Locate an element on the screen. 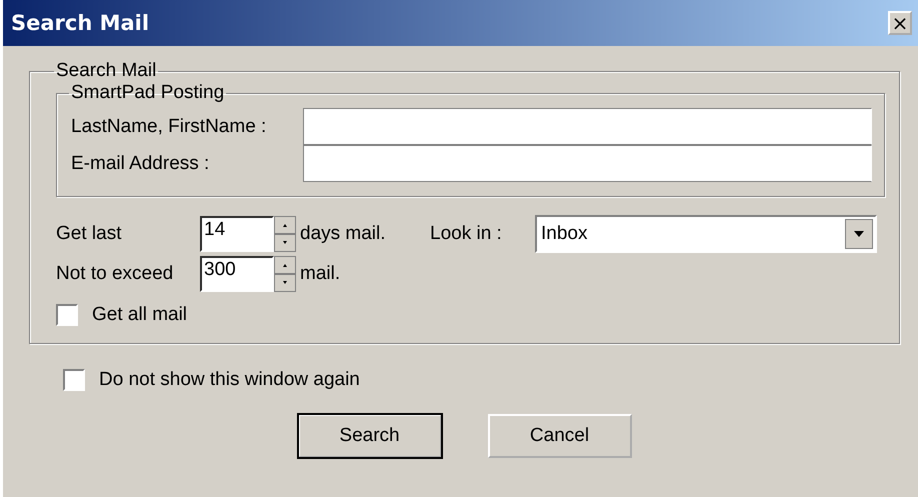 This screenshot has height=497, width=918. spinner-label: Get last is located at coordinates (89, 234).